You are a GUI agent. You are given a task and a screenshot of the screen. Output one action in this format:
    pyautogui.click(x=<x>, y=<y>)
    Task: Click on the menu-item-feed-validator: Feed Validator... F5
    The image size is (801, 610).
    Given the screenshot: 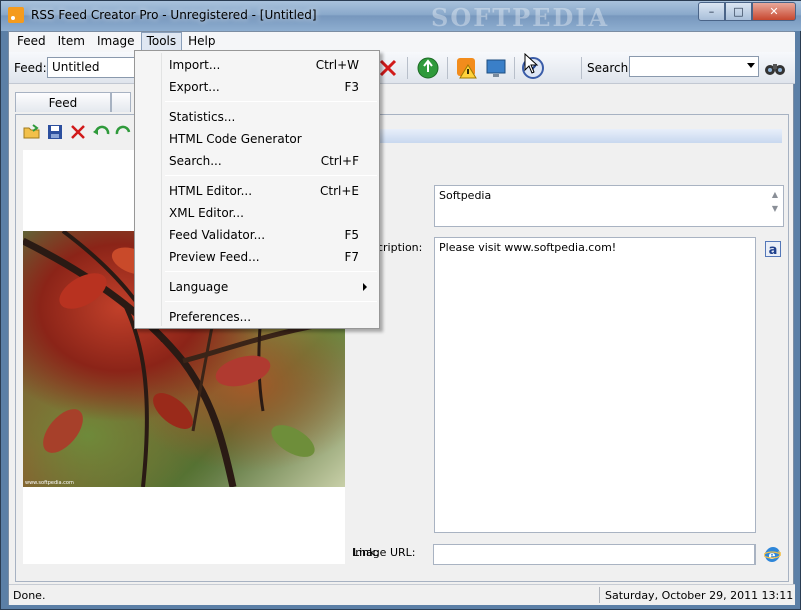 What is the action you would take?
    pyautogui.click(x=257, y=235)
    